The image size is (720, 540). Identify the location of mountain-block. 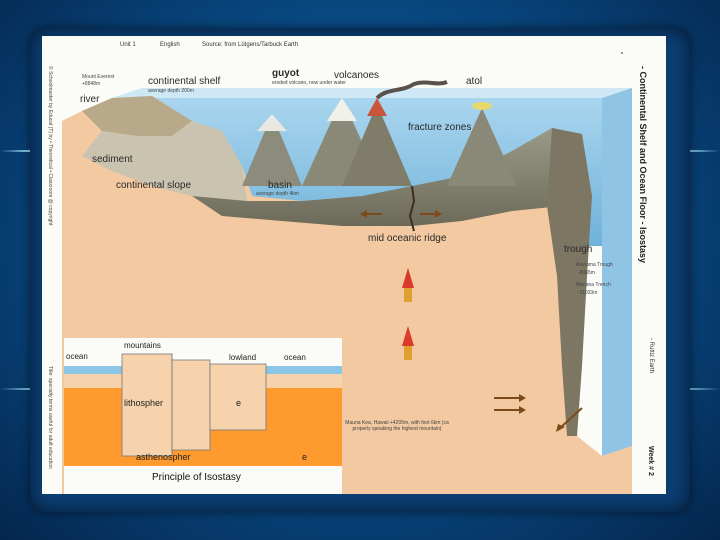
(191, 405).